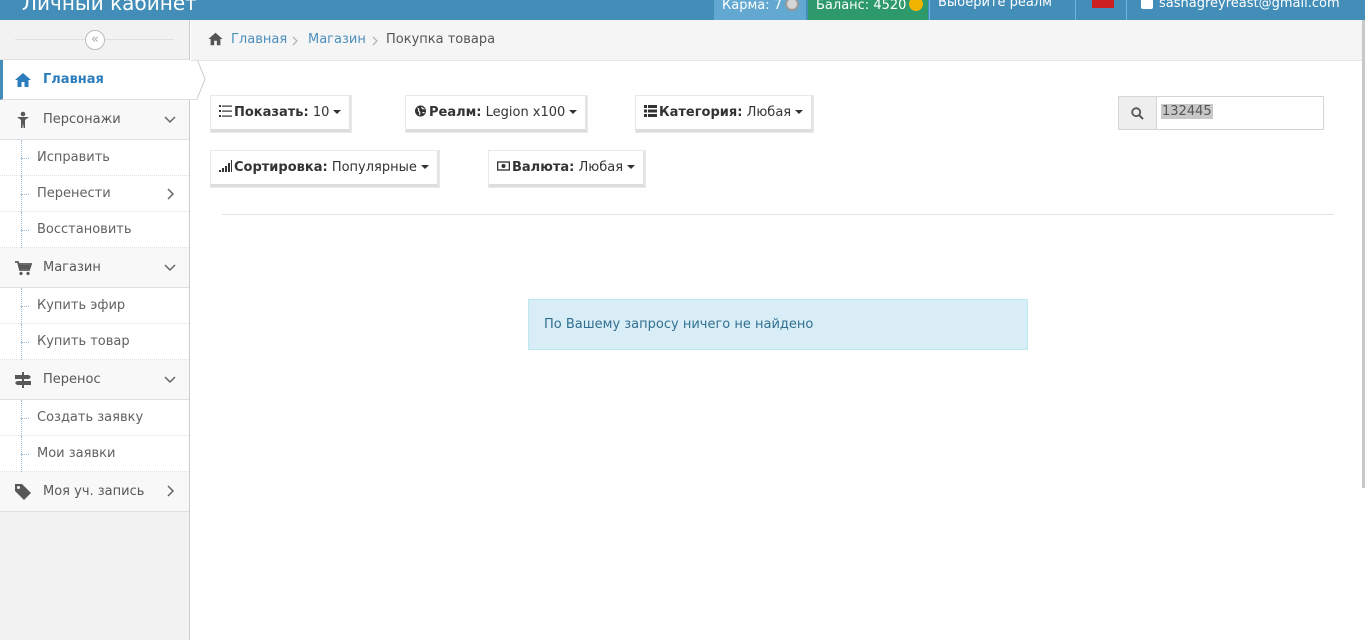  Describe the element at coordinates (374, 167) in the screenshot. I see `sort-filter-value: Популярные` at that location.